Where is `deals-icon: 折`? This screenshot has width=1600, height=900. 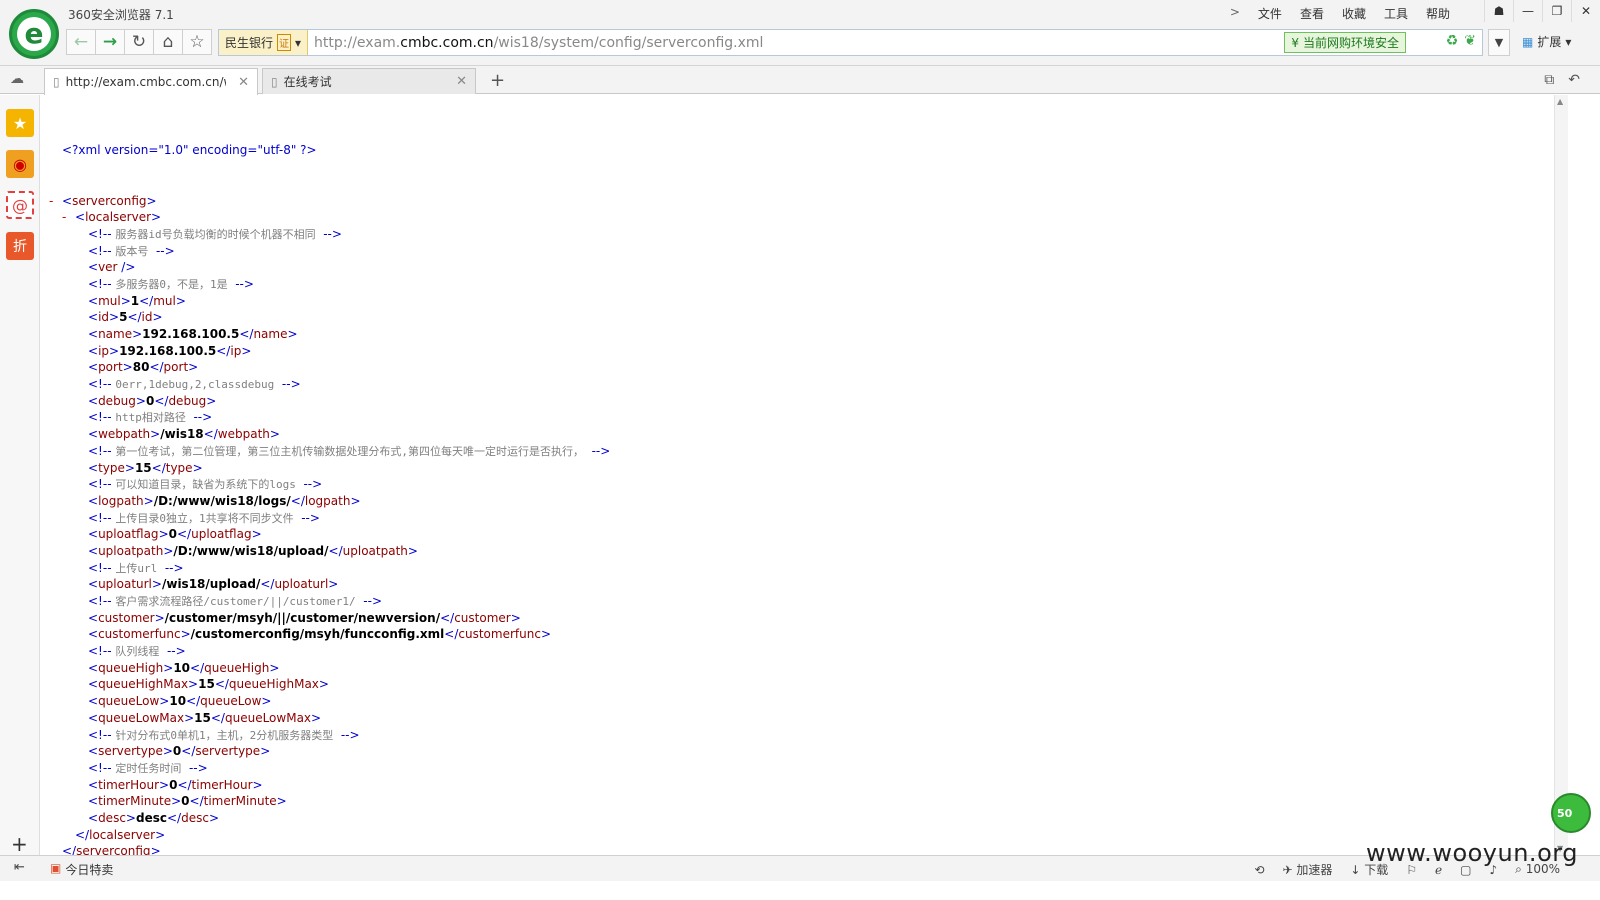
deals-icon: 折 is located at coordinates (20, 246).